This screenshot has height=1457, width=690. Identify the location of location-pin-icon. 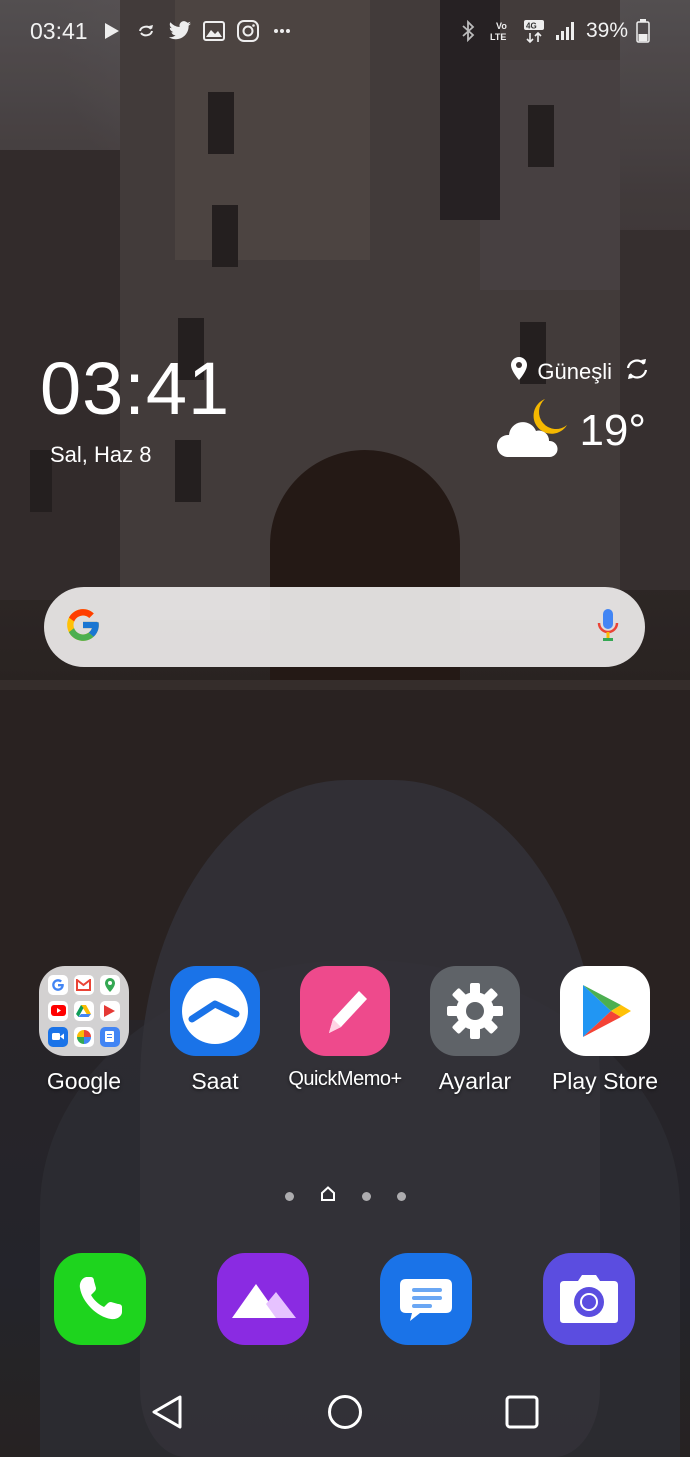
(519, 372).